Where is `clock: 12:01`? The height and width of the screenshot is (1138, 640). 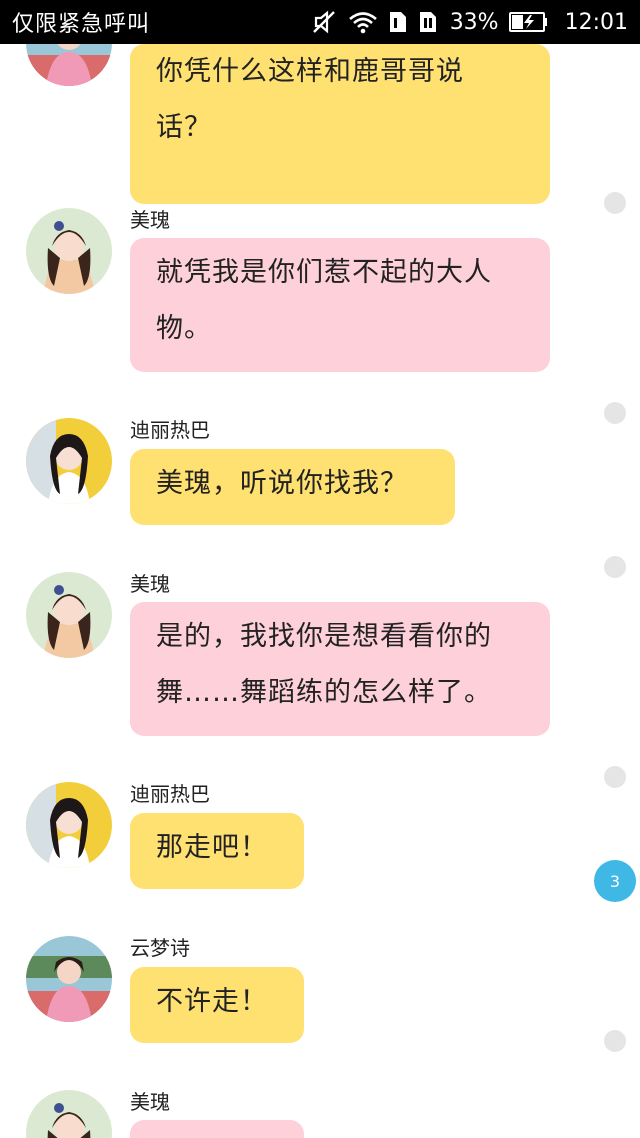
clock: 12:01 is located at coordinates (596, 22).